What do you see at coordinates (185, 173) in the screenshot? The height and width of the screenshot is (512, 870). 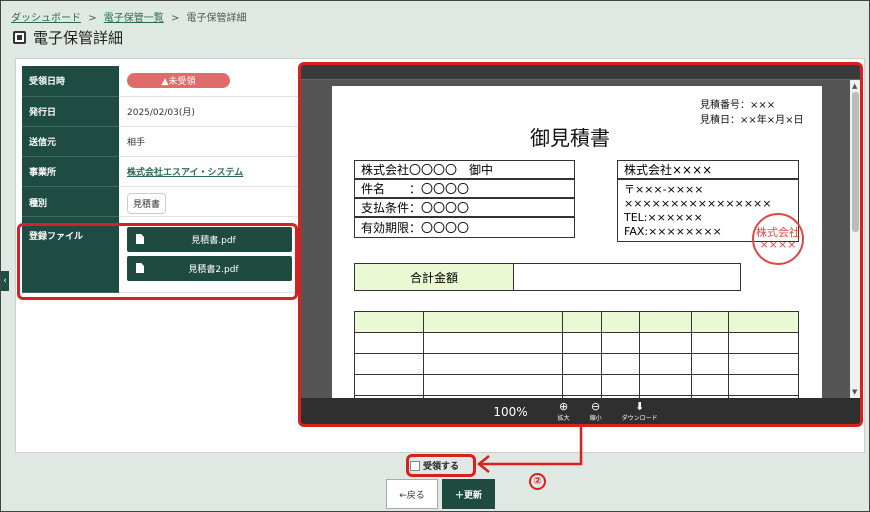 I see `office-link: 株式会社エスアイ・システム` at bounding box center [185, 173].